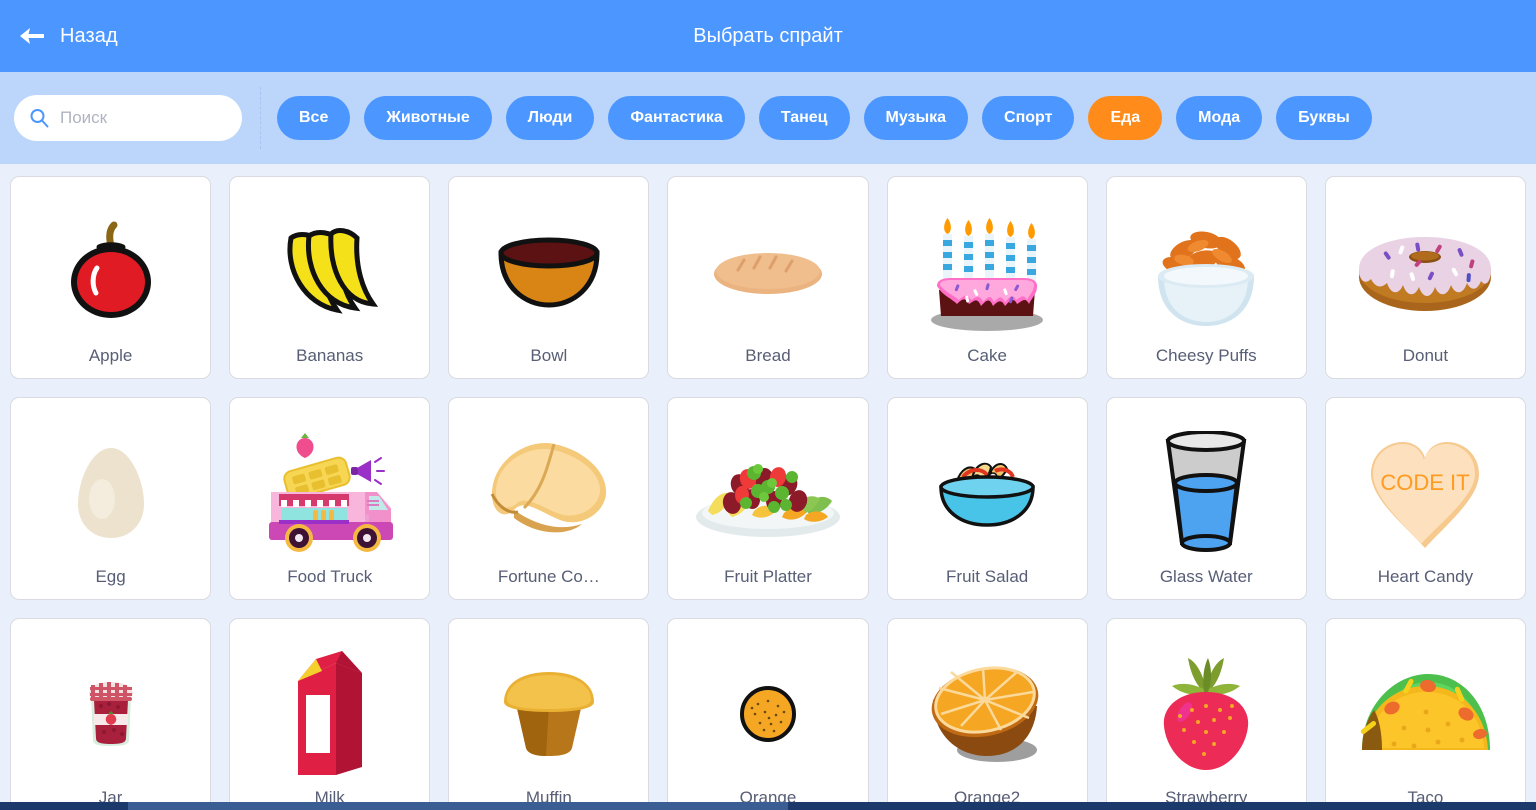  I want to click on sprite-card-fruit-salad: Fruit Salad, so click(987, 498).